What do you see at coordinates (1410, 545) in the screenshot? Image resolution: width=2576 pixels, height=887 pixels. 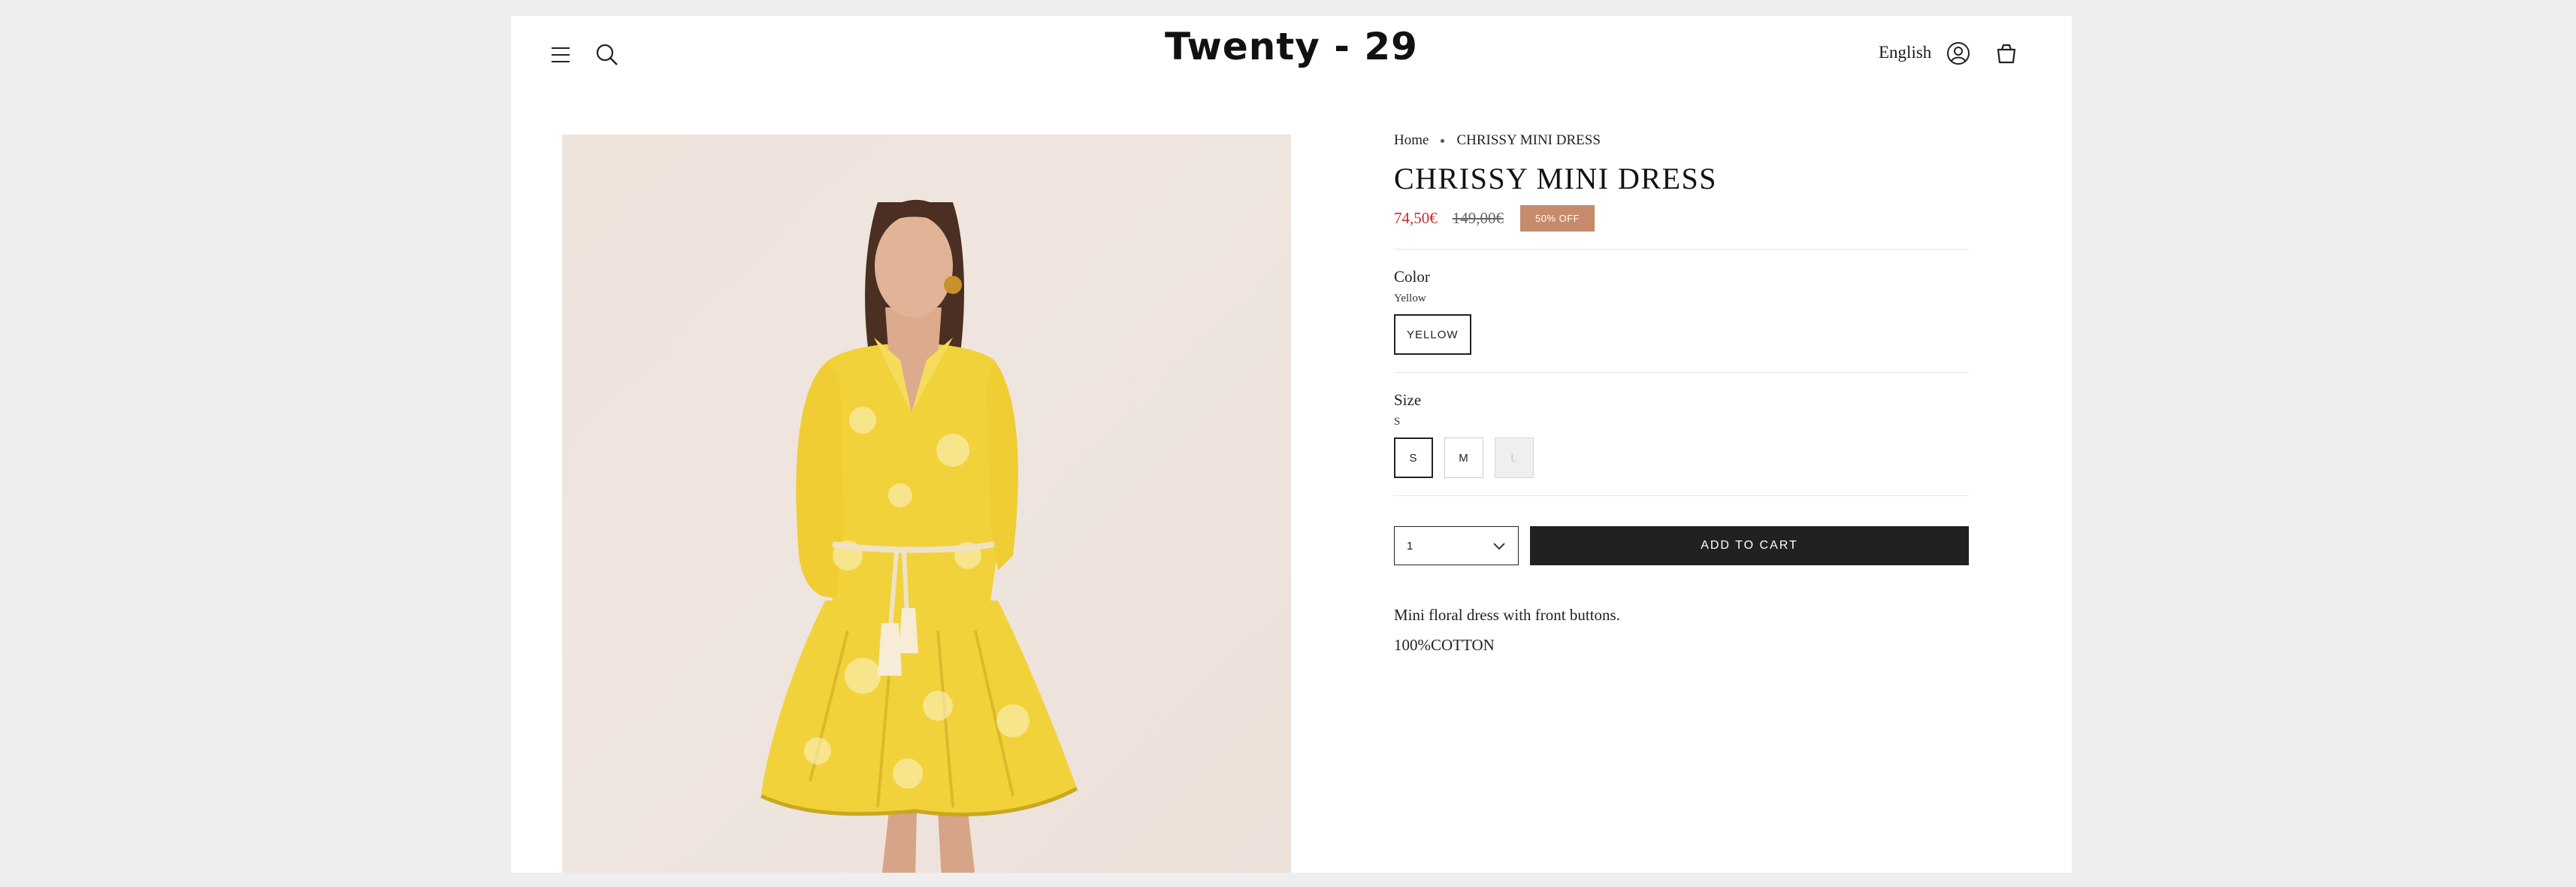 I see `quantity-value: 1` at bounding box center [1410, 545].